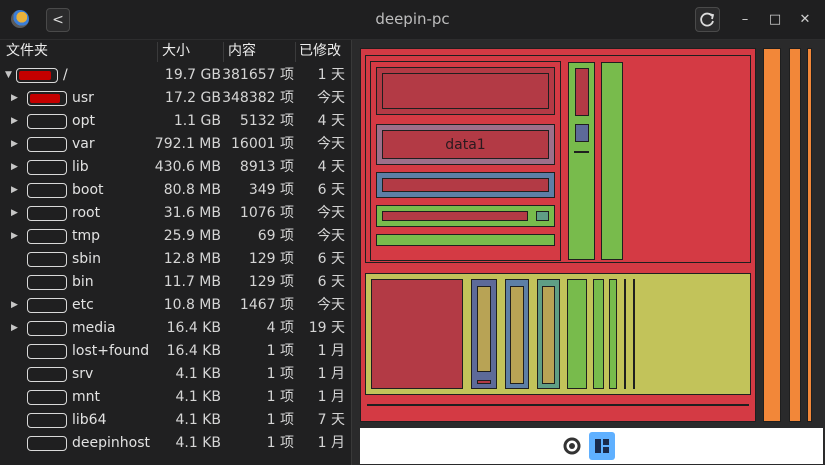 The image size is (825, 465). Describe the element at coordinates (94, 328) in the screenshot. I see `folder-name: media` at that location.